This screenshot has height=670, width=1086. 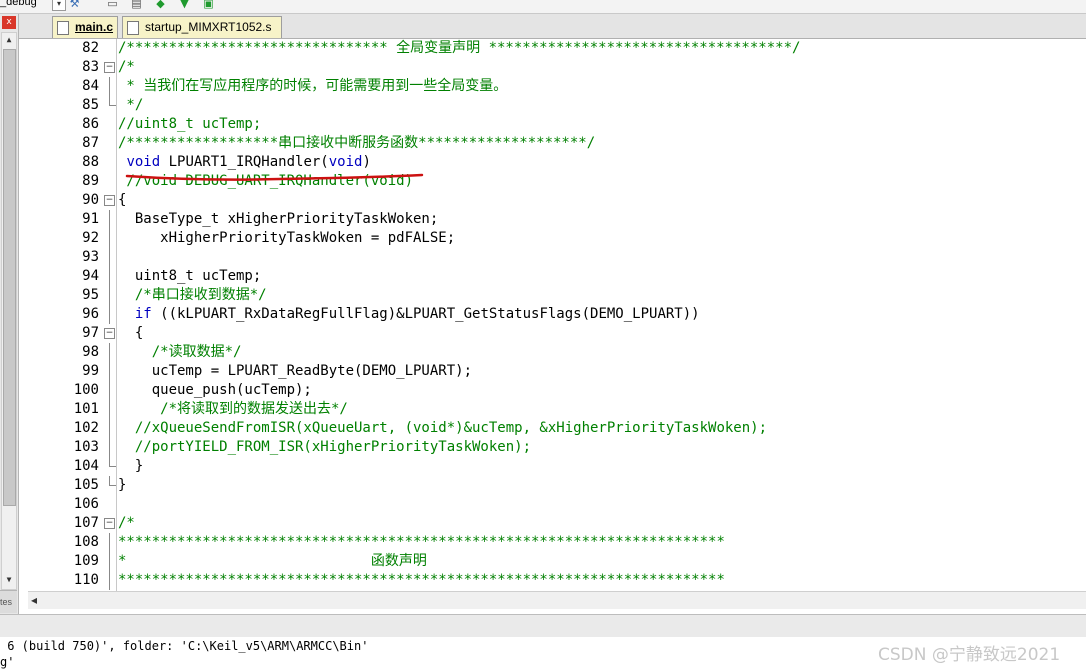 What do you see at coordinates (8, 601) in the screenshot?
I see `project-panel-tab: tes` at bounding box center [8, 601].